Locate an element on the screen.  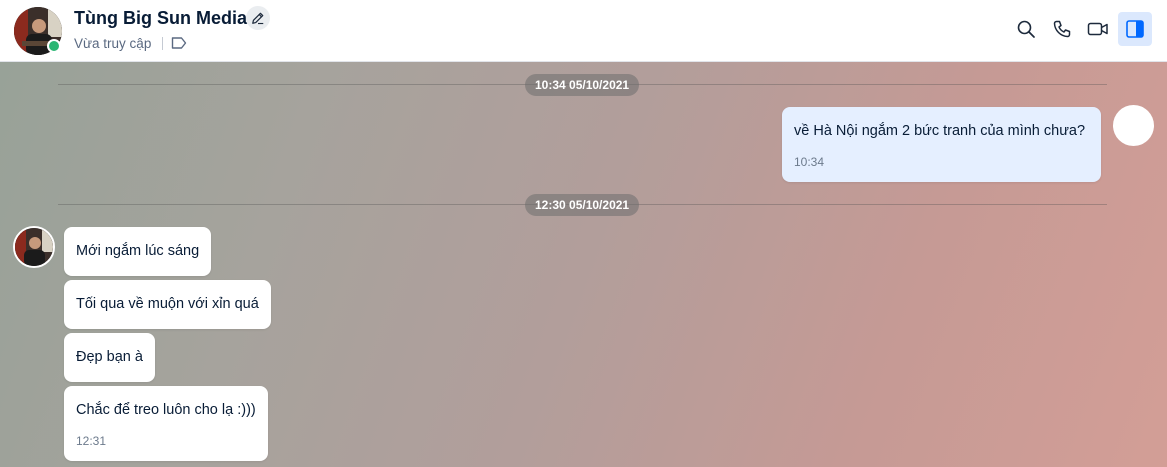
chat-header: Tùng Big Sun Media Vừa truy cập is located at coordinates (583, 31).